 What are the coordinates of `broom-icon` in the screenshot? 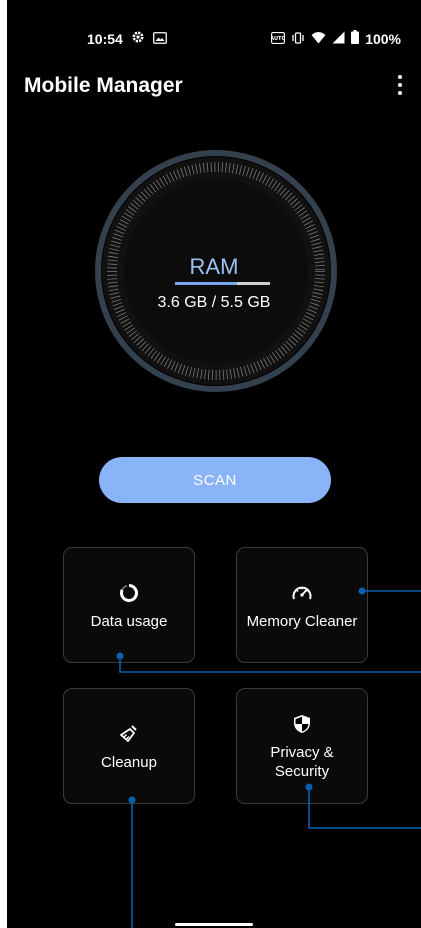 It's located at (129, 734).